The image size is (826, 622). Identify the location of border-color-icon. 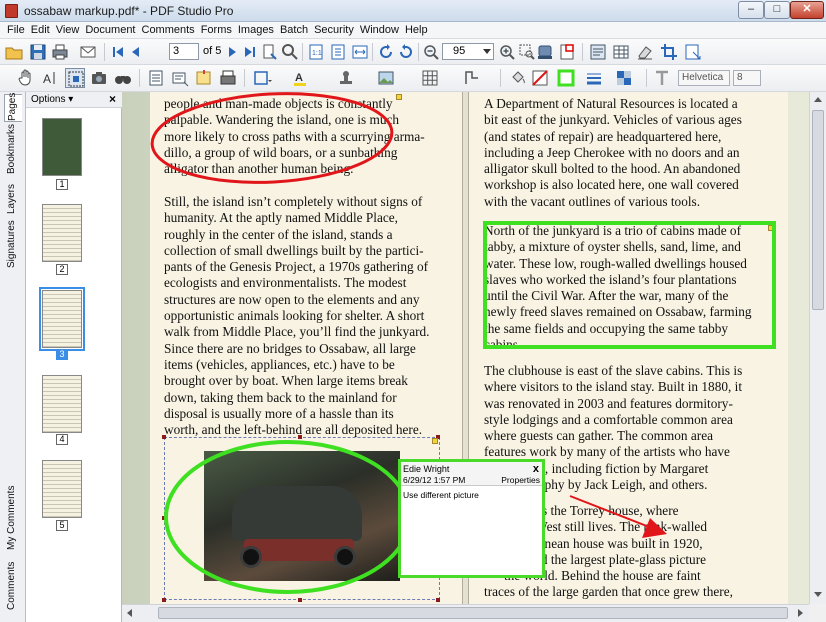
(566, 78).